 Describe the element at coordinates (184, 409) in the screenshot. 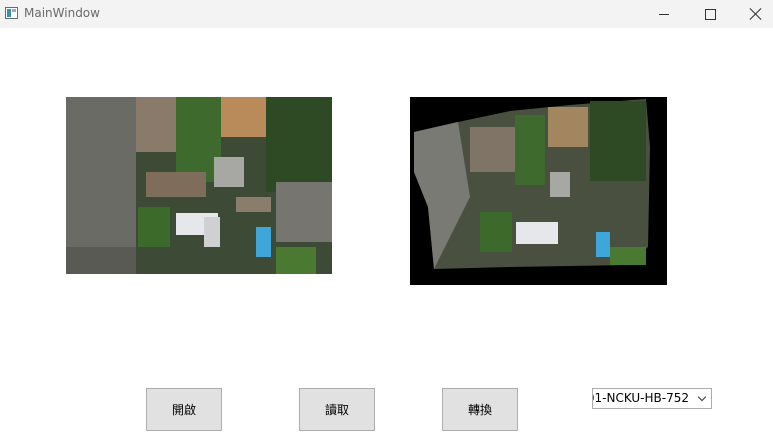

I see `open-button: 開啟` at that location.